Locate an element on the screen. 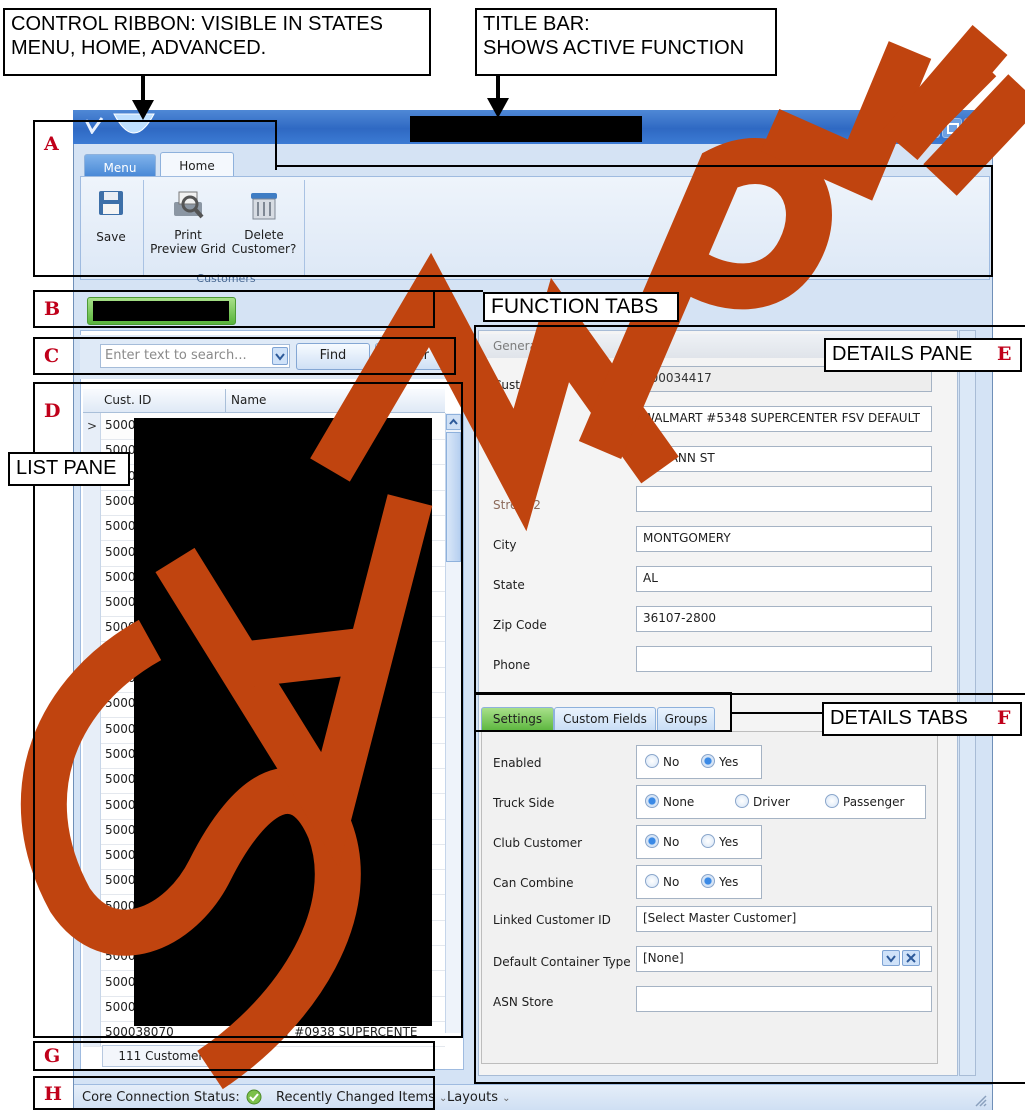 The image size is (1025, 1112). callout-details-tabs: DETAILS TABS is located at coordinates (922, 719).